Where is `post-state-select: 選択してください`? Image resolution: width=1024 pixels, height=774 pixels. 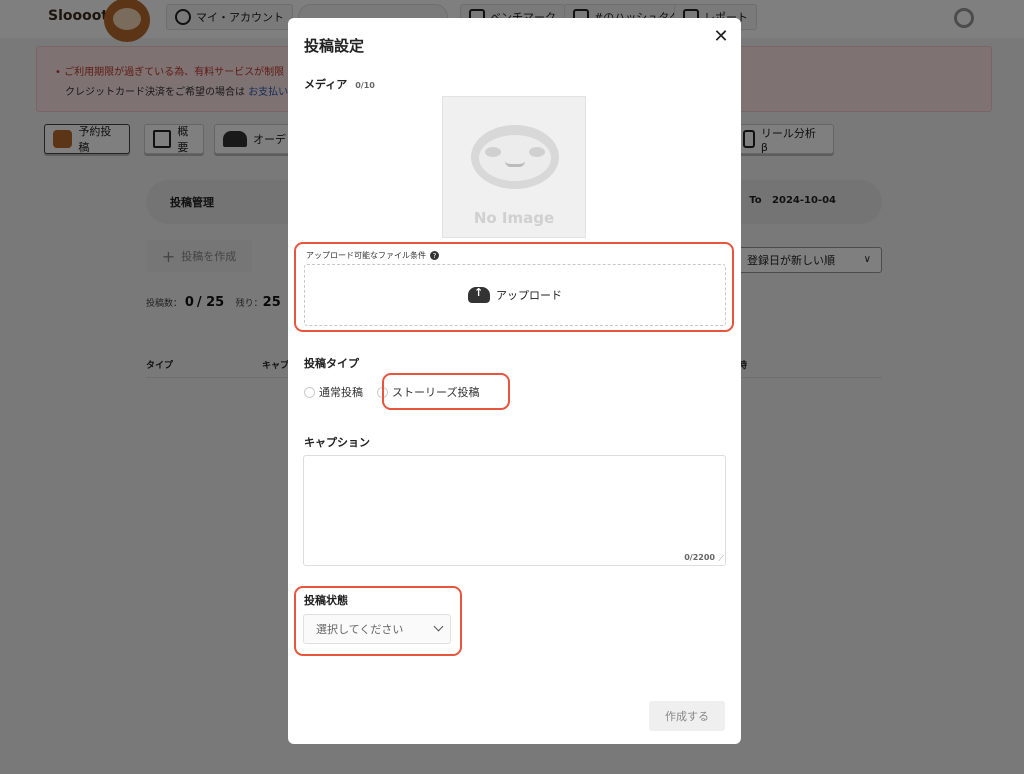 post-state-select: 選択してください is located at coordinates (377, 629).